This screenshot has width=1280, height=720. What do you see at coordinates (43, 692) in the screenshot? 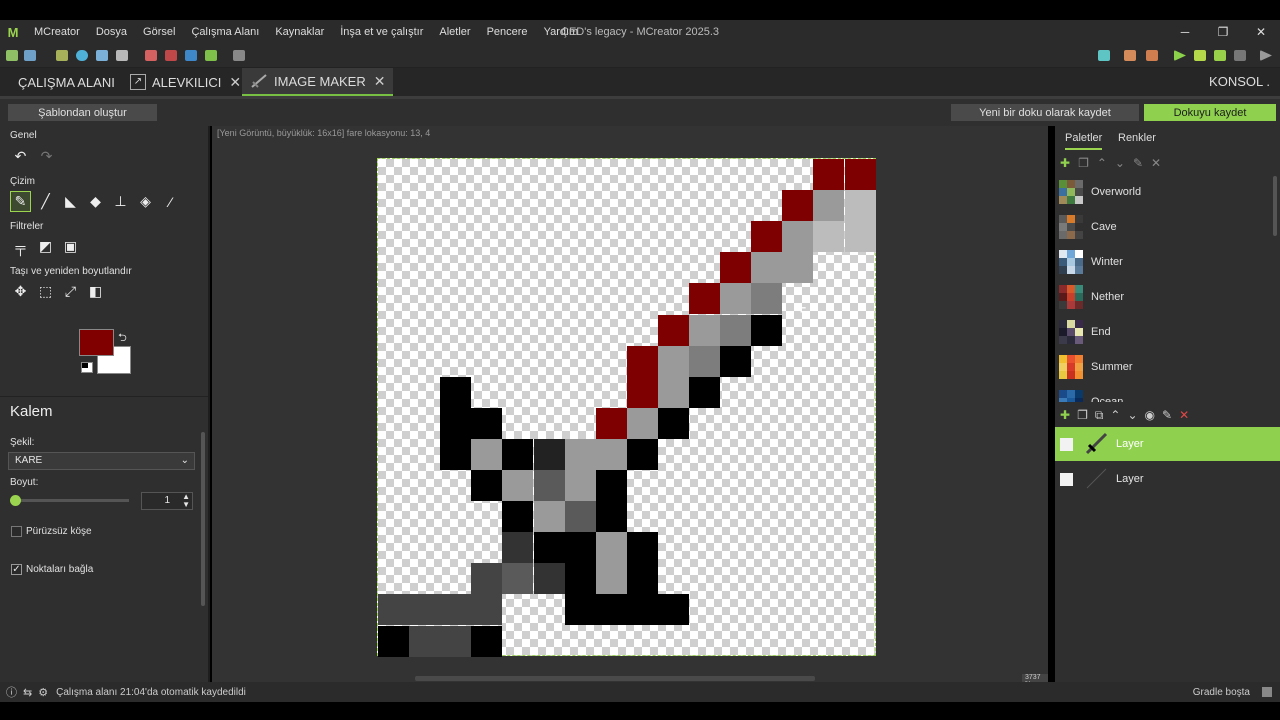
I see `settings-gear-icon: ⚙` at bounding box center [43, 692].